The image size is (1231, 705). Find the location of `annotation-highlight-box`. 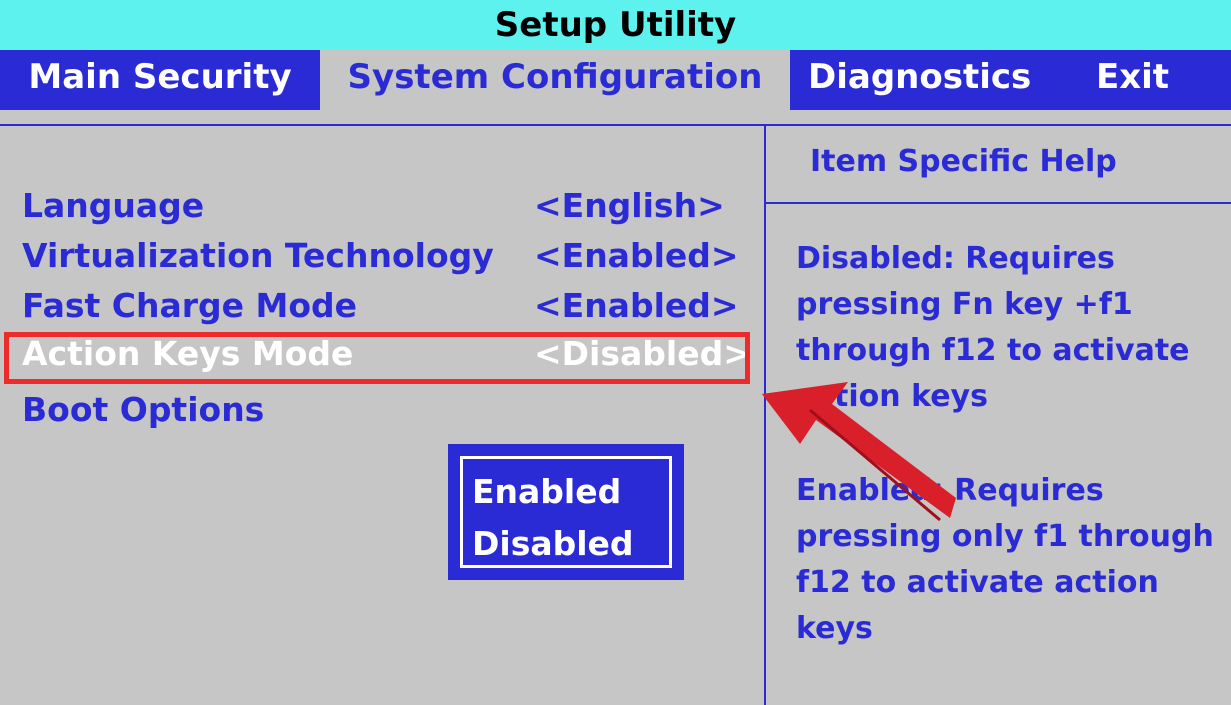

annotation-highlight-box is located at coordinates (377, 358).